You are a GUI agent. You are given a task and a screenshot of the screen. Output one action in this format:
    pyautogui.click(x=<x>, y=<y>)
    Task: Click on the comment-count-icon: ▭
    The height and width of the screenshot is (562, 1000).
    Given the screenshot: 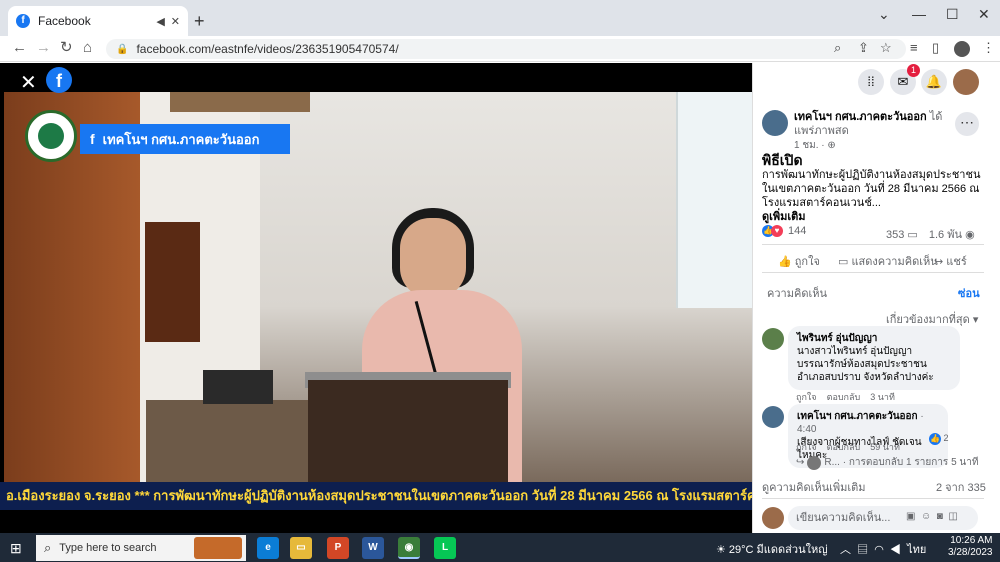 What is the action you would take?
    pyautogui.click(x=914, y=235)
    